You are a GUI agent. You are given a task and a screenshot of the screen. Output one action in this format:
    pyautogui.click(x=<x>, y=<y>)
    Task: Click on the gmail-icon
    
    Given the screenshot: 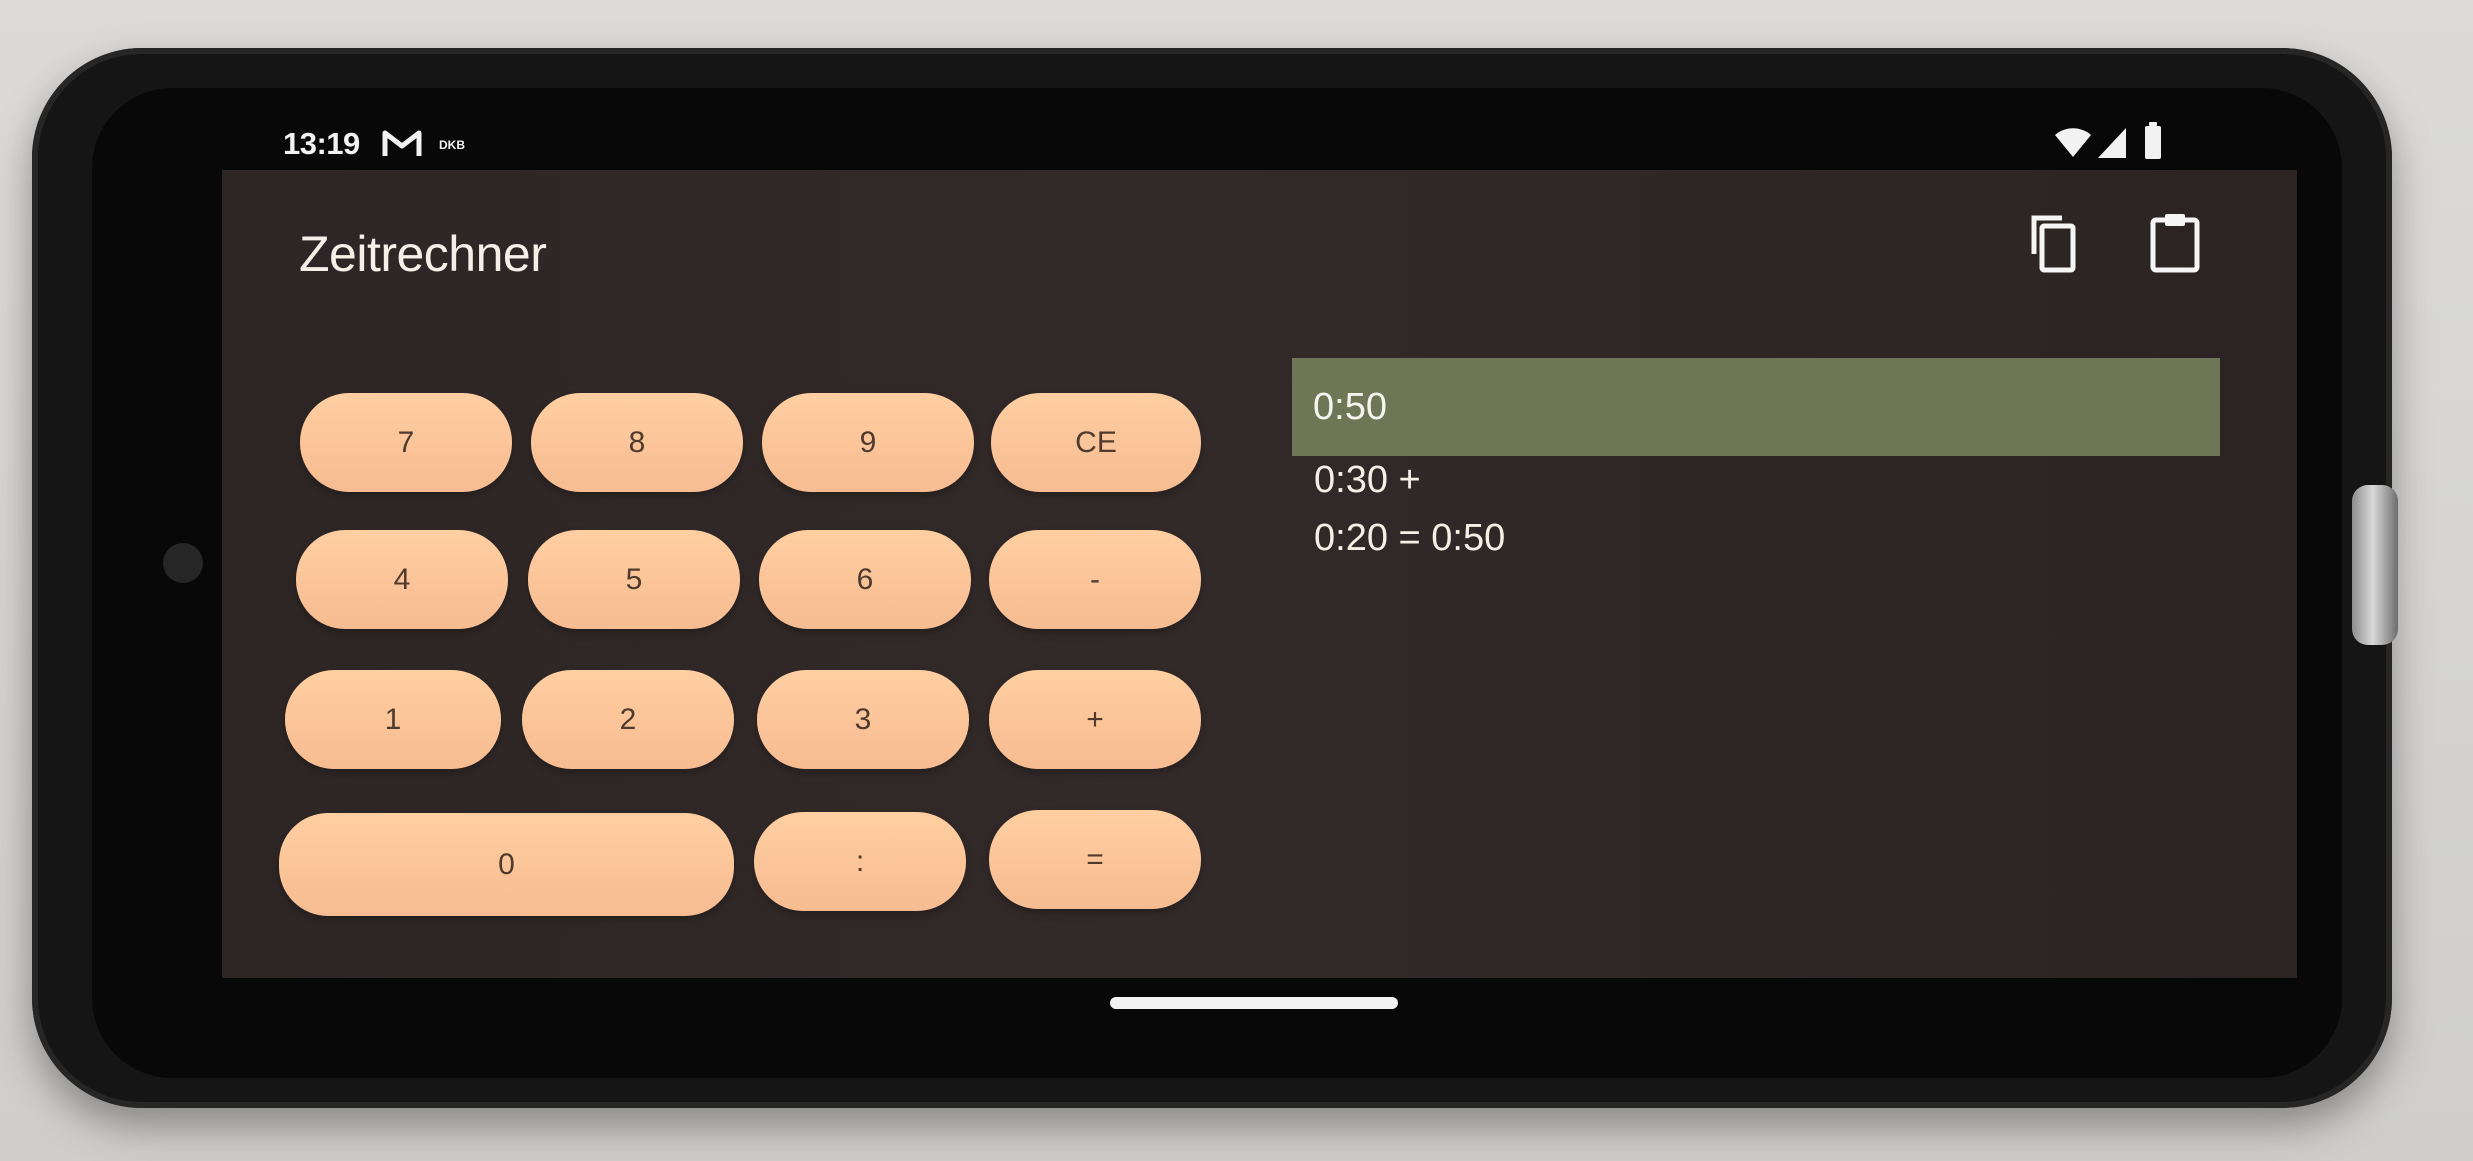 What is the action you would take?
    pyautogui.click(x=402, y=143)
    